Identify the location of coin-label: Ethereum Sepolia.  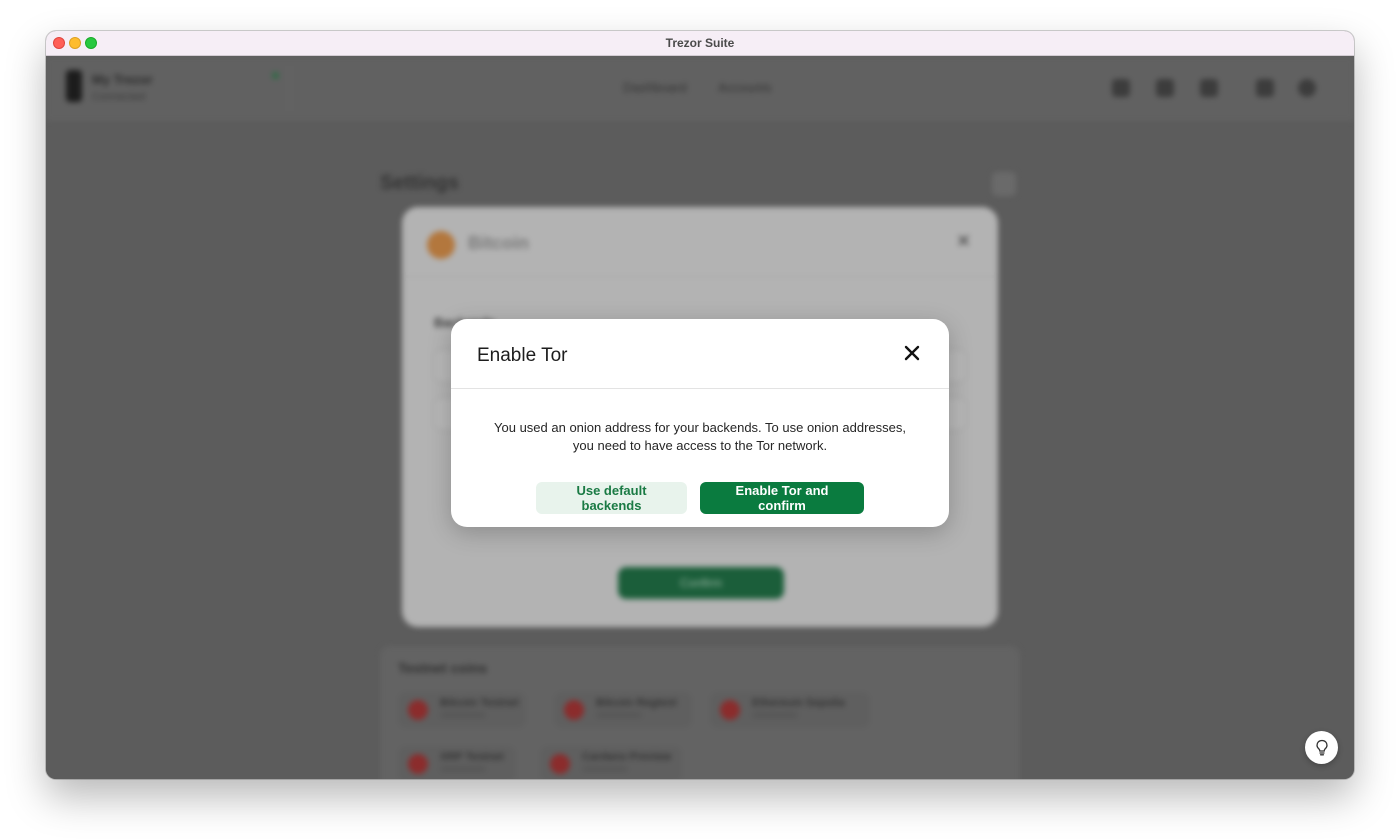
(798, 703).